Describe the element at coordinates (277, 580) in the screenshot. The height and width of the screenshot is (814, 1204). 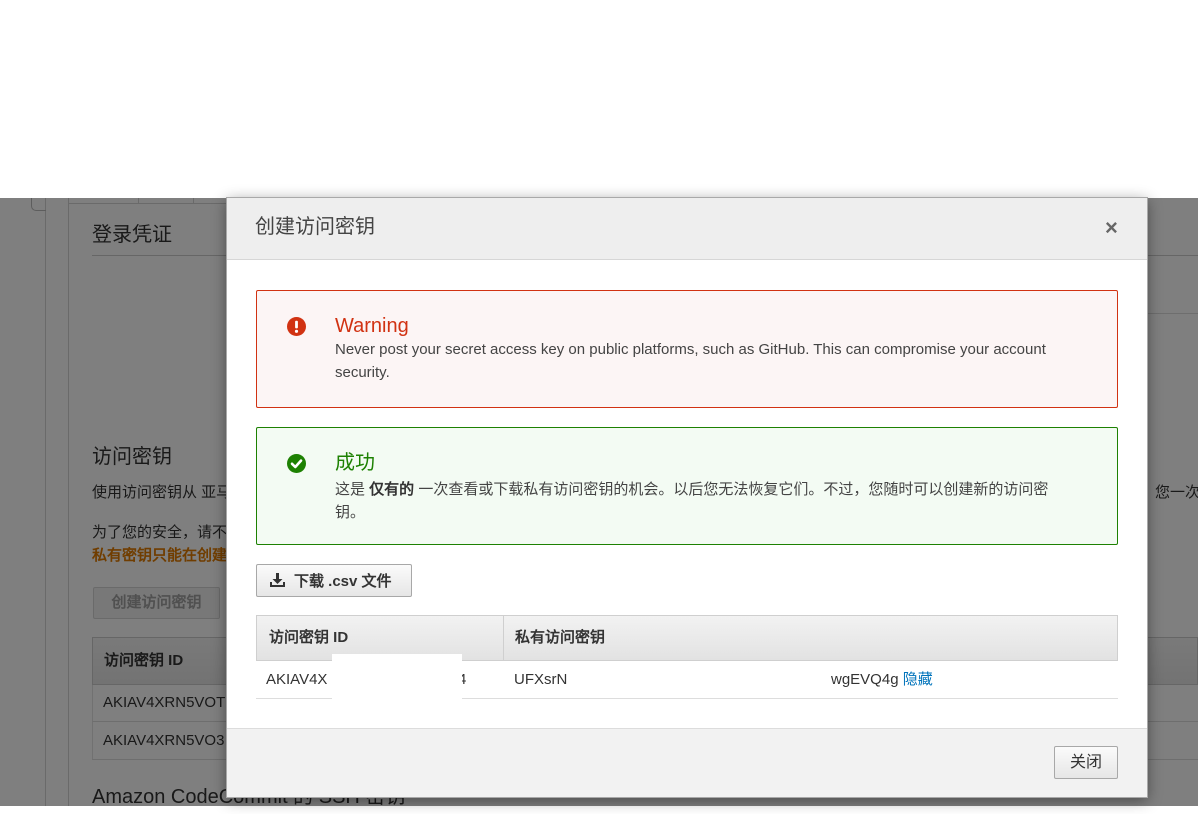
I see `download-icon` at that location.